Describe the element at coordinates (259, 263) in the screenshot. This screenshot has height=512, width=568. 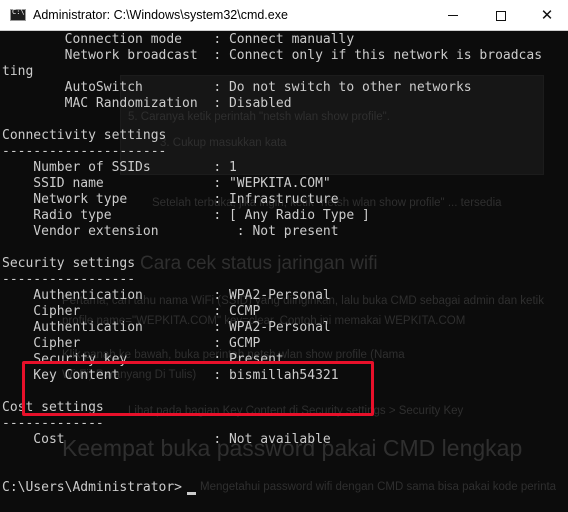
I see `ghost-heading: Cara cek status jaringan wifi` at that location.